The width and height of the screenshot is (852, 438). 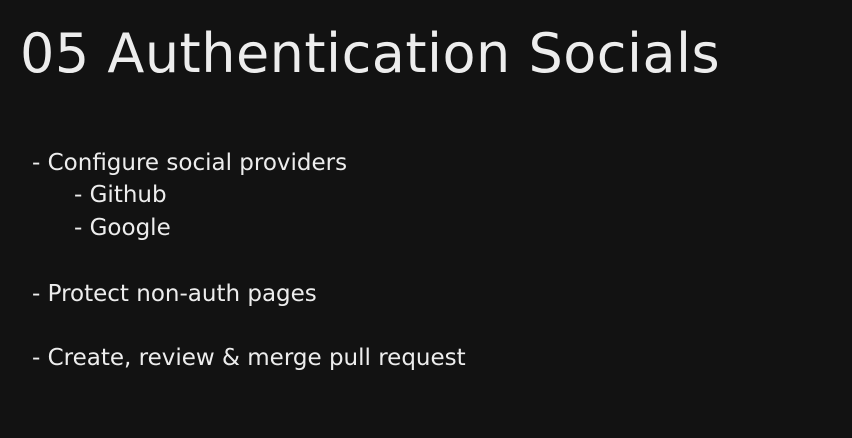 What do you see at coordinates (249, 358) in the screenshot?
I see `bullet-create-review-merge-pr: - Create, review & merge pull request` at bounding box center [249, 358].